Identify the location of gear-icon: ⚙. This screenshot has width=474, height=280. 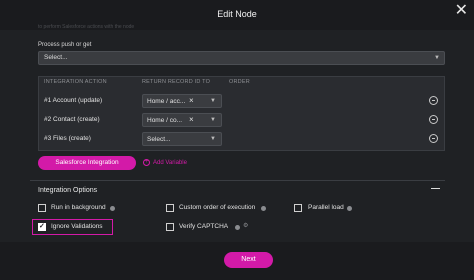
(245, 225).